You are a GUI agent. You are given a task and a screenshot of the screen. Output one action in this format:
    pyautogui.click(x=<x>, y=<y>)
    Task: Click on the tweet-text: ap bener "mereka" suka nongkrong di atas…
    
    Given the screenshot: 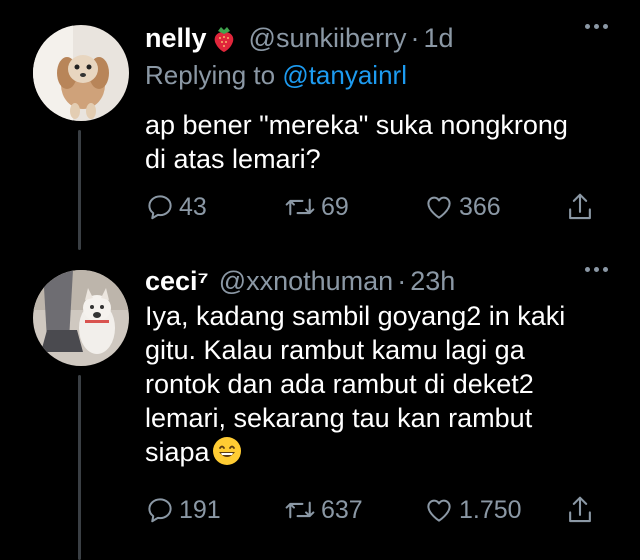 What is the action you would take?
    pyautogui.click(x=377, y=142)
    